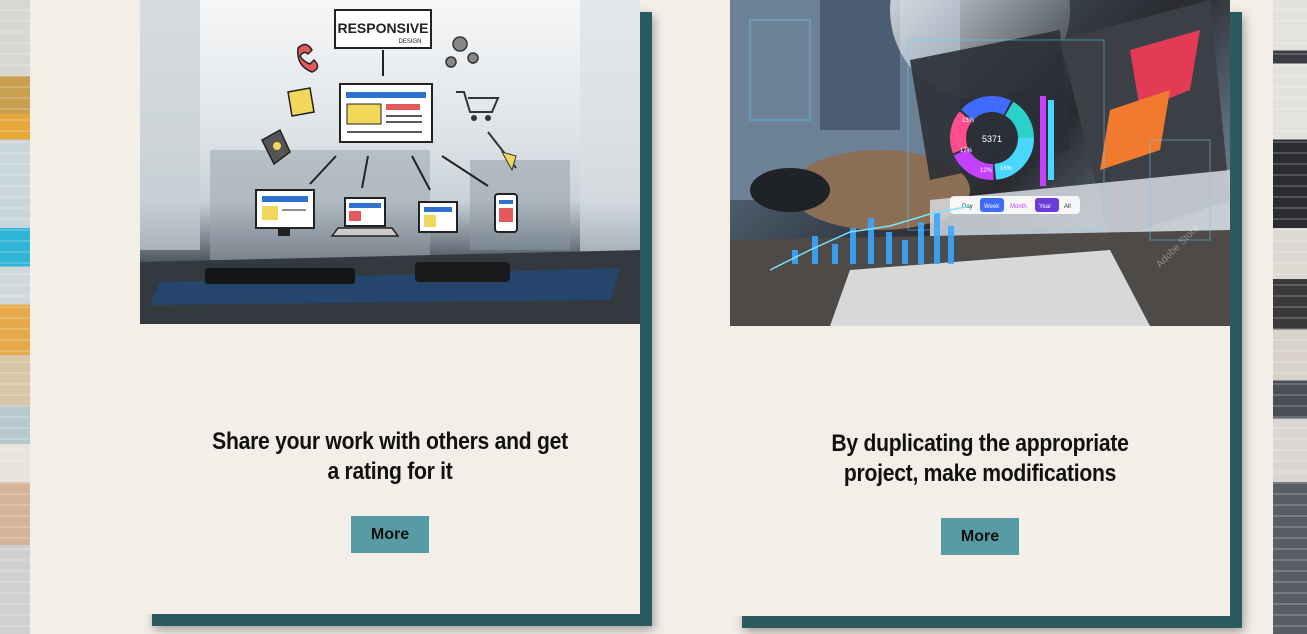 The width and height of the screenshot is (1307, 634). I want to click on donut-percent-2: 17%, so click(966, 151).